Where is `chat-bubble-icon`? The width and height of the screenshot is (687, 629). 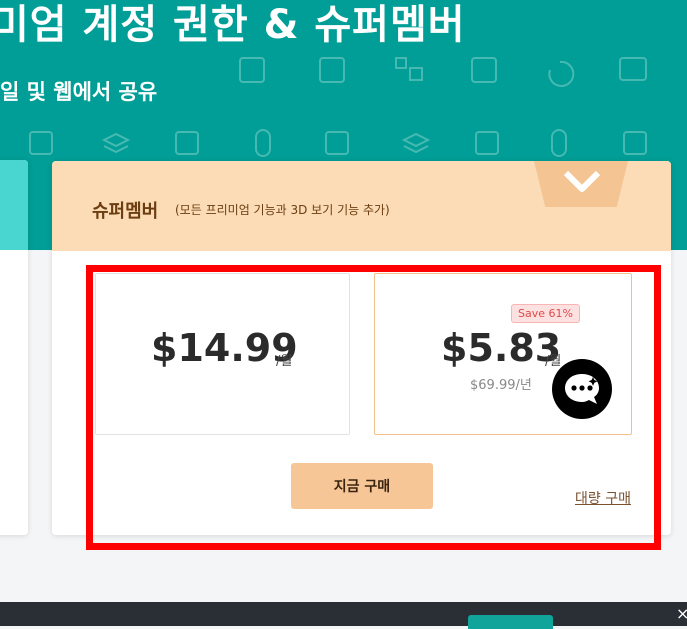 chat-bubble-icon is located at coordinates (582, 389).